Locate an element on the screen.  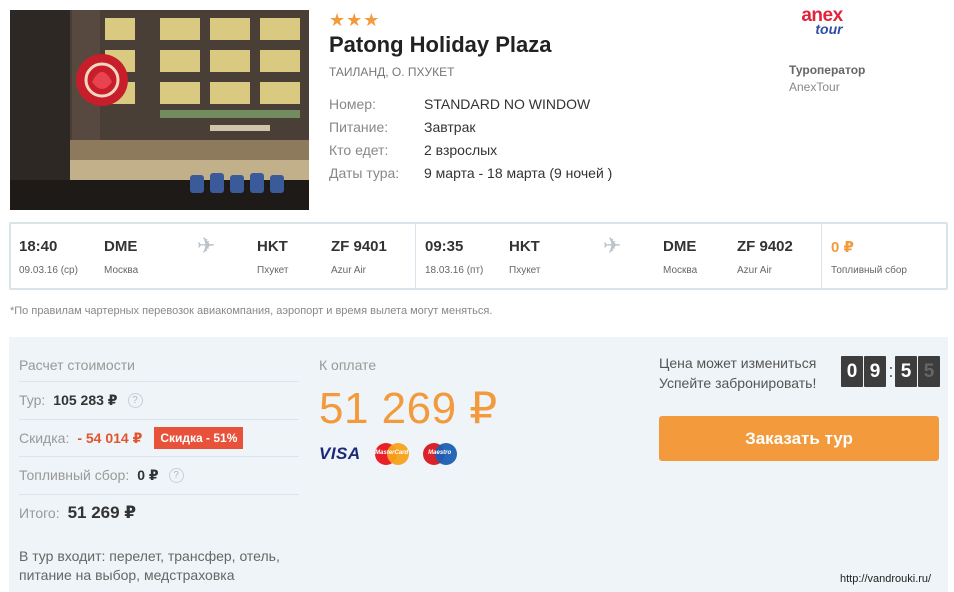
visa-logo: VISA is located at coordinates (340, 453).